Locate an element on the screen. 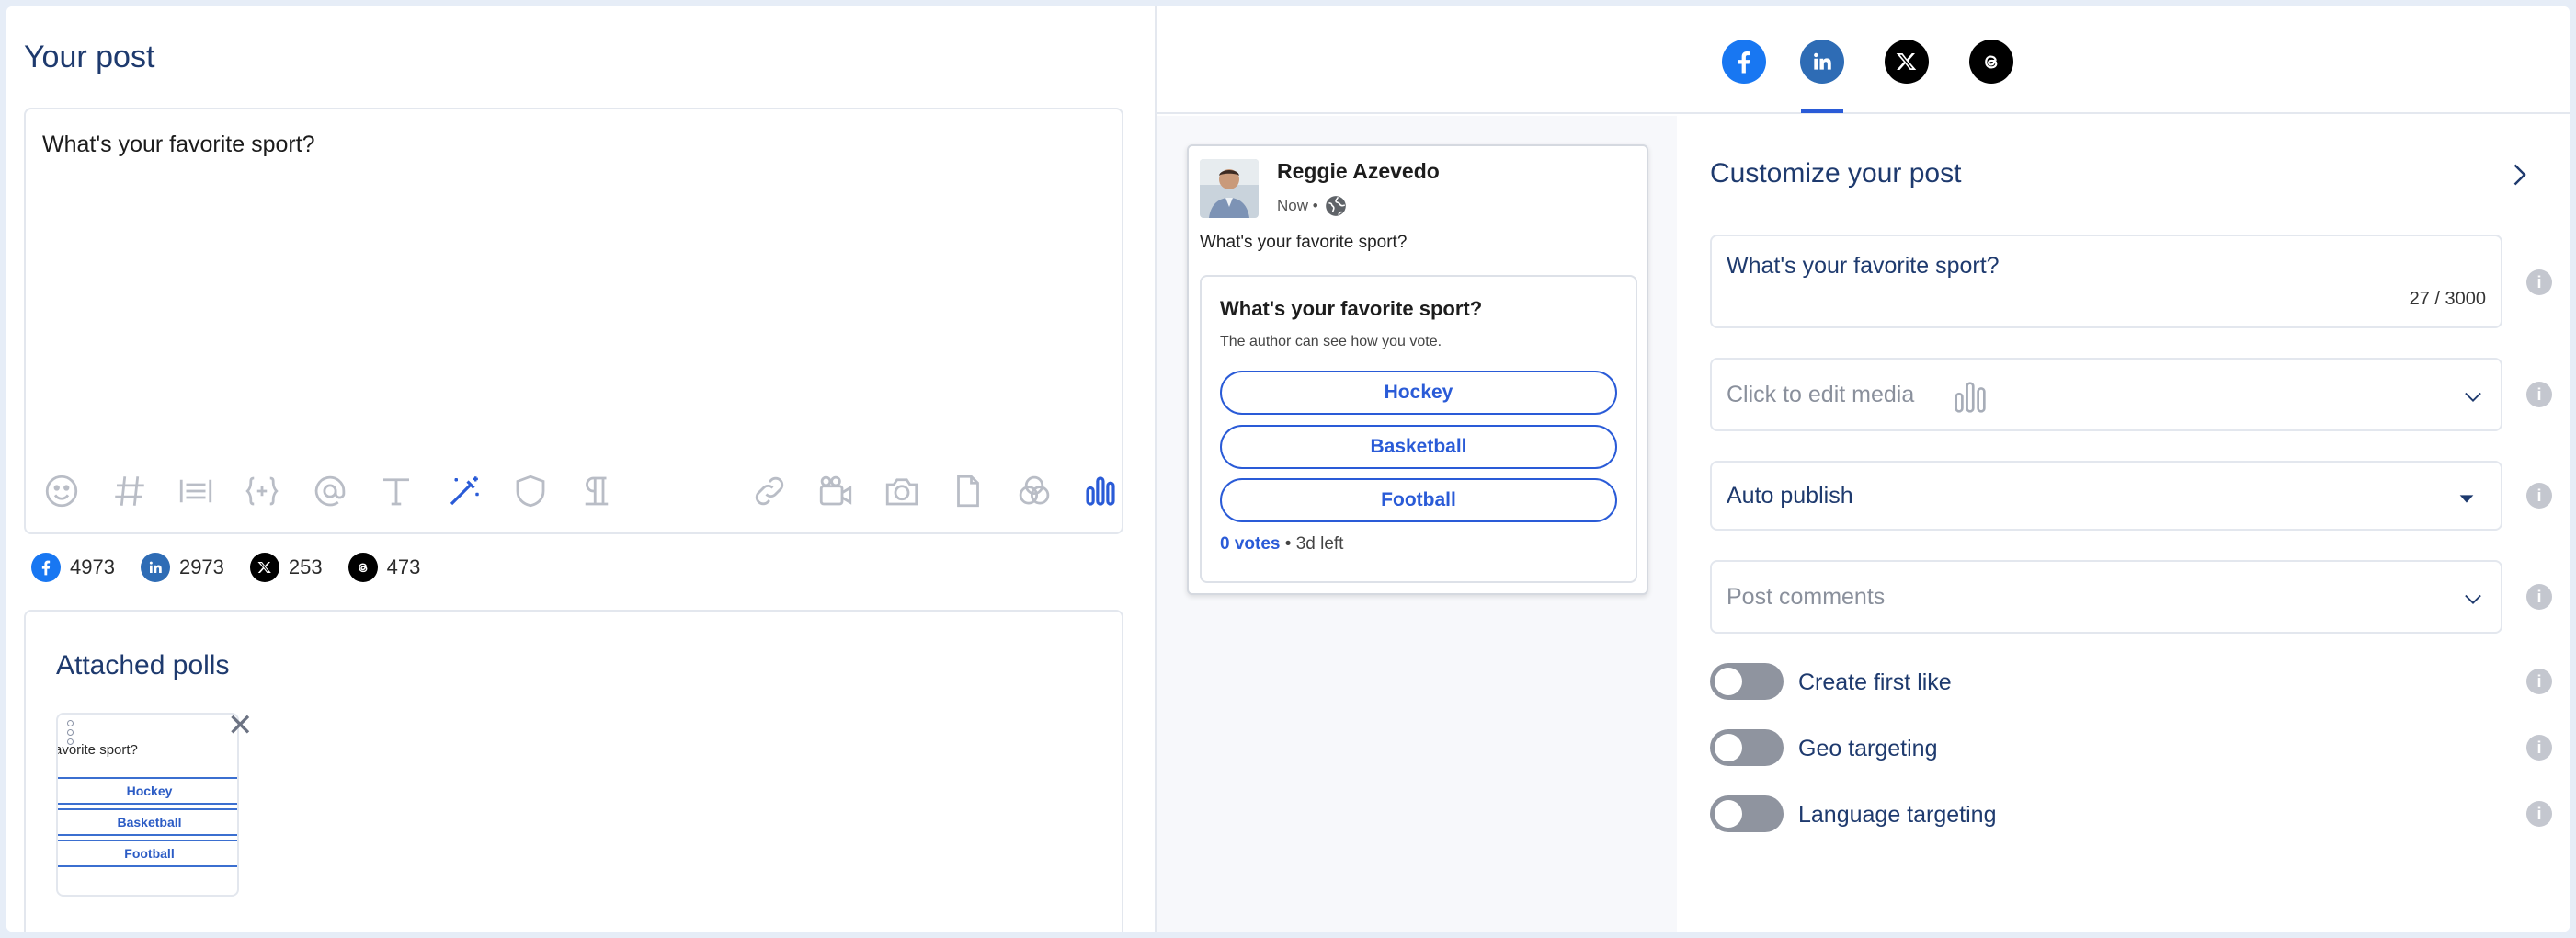  geo-info-icon: i is located at coordinates (2539, 748).